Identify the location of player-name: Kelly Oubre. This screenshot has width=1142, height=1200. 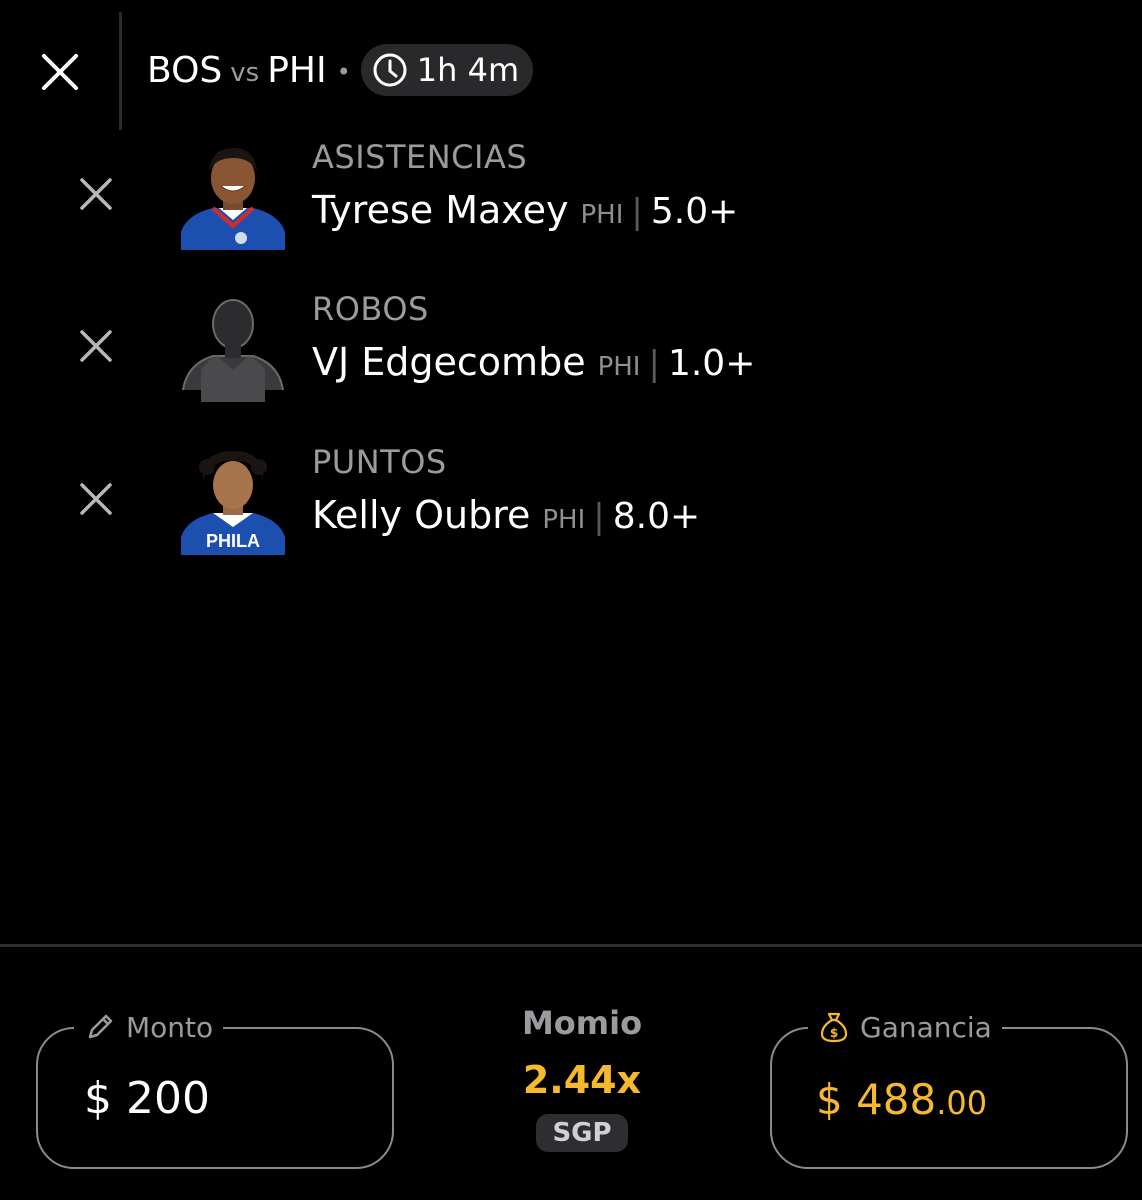
(421, 515).